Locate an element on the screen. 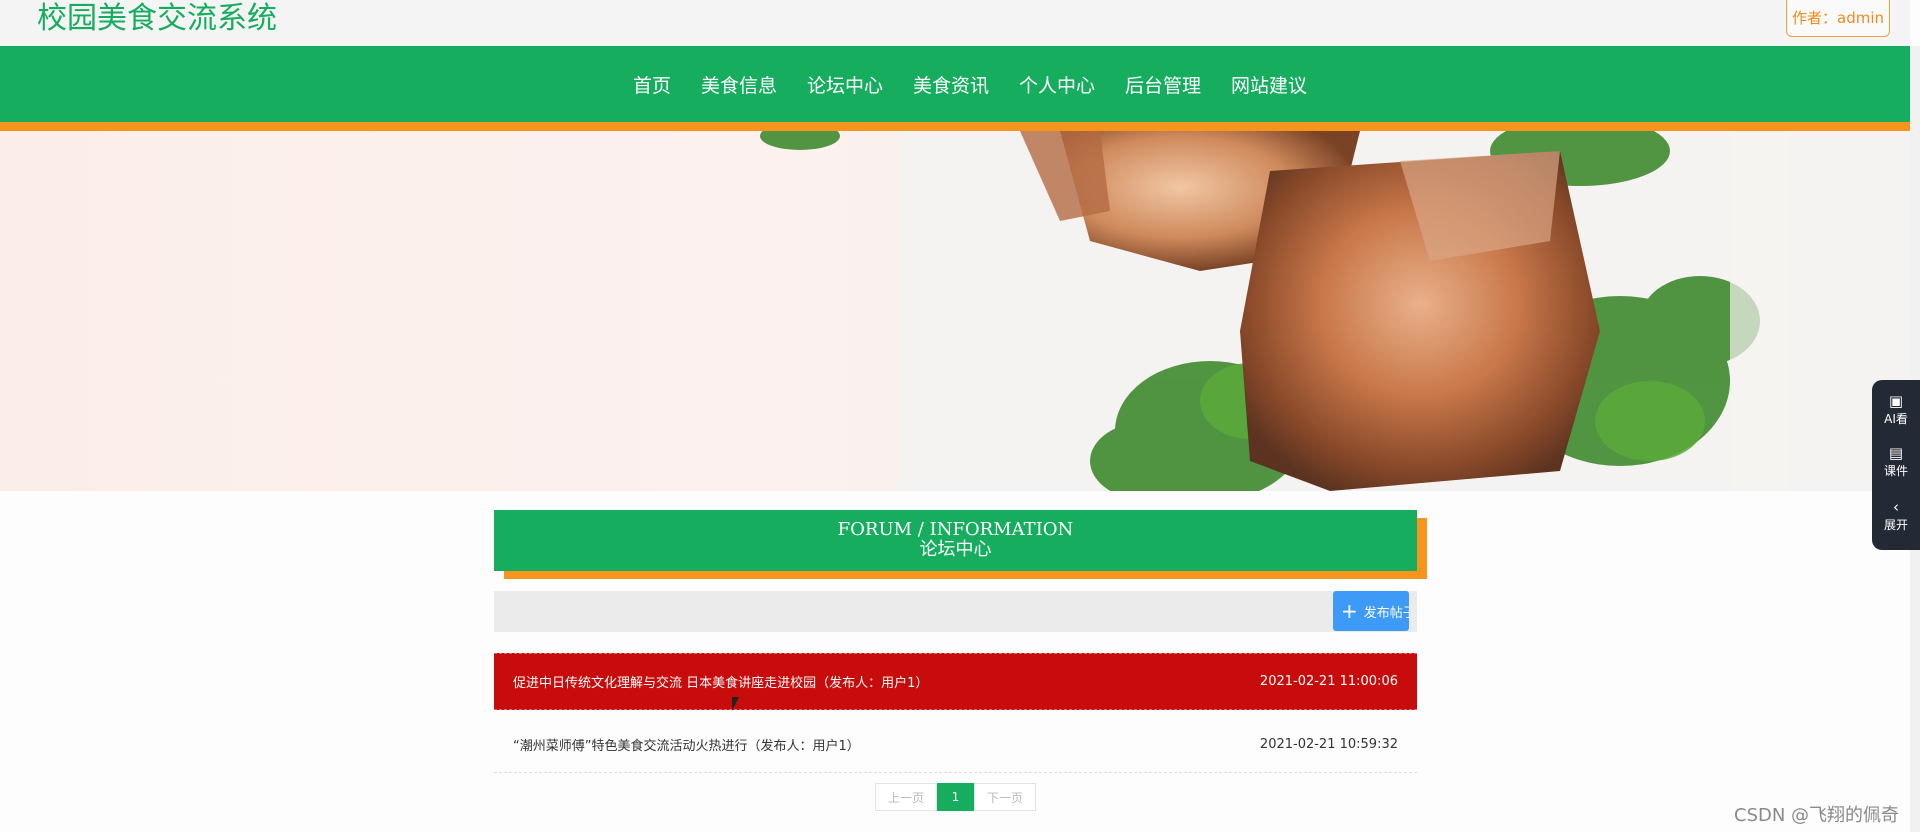 Image resolution: width=1920 pixels, height=832 pixels. watermark: CSDN @飞翔的佩奇 is located at coordinates (1817, 815).